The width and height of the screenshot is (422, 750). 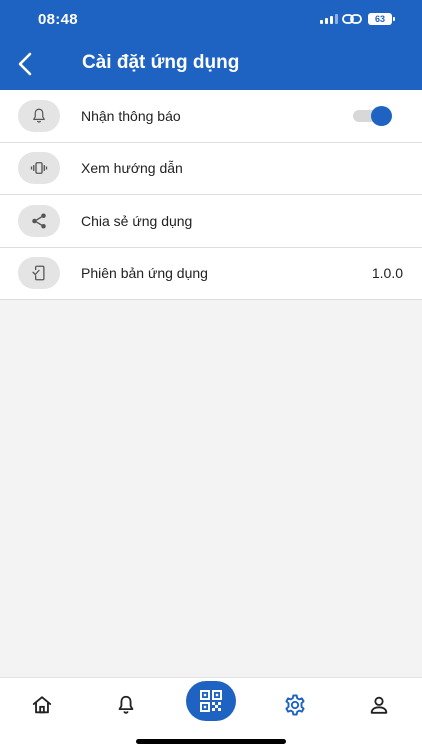 I want to click on settings-item-label: Phiên bản ứng dụng, so click(x=144, y=273).